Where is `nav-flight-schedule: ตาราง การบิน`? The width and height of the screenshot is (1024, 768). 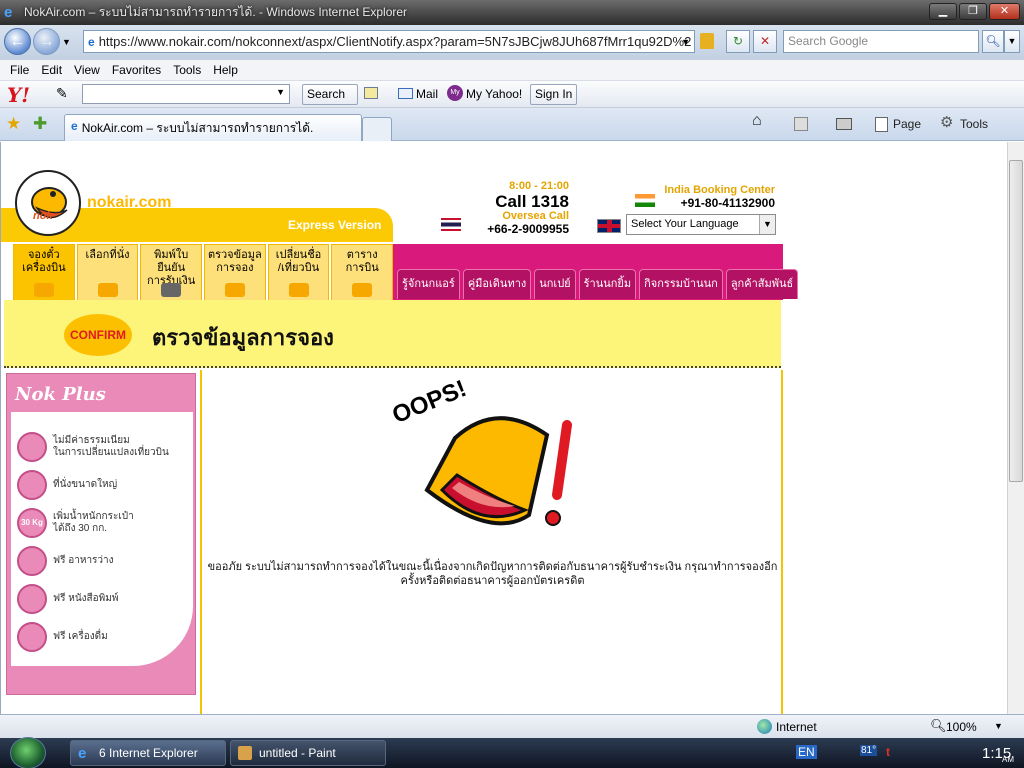
nav-flight-schedule: ตาราง การบิน is located at coordinates (362, 272).